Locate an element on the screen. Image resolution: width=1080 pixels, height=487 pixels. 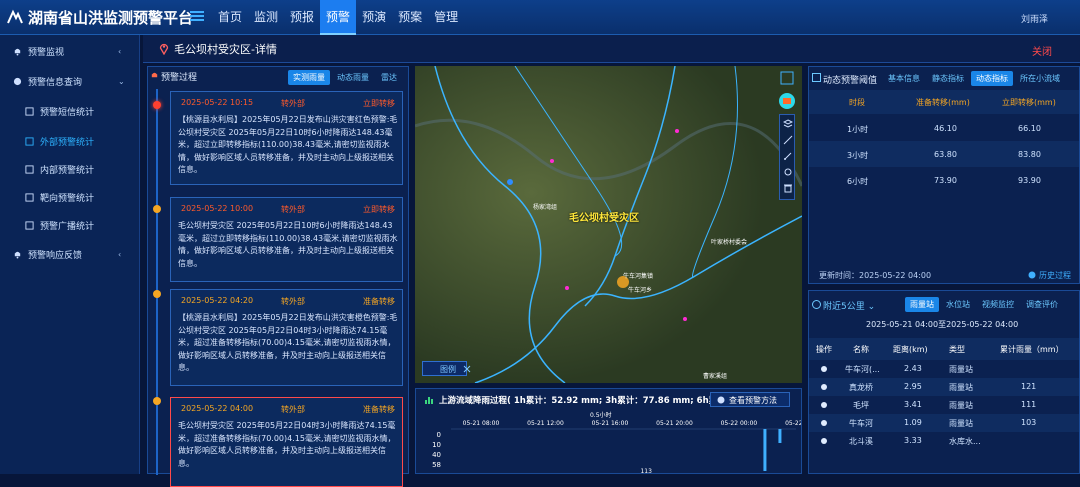
card-header: 2025-05-22 10:15 转外部 立即转移 is located at coordinates (288, 103).